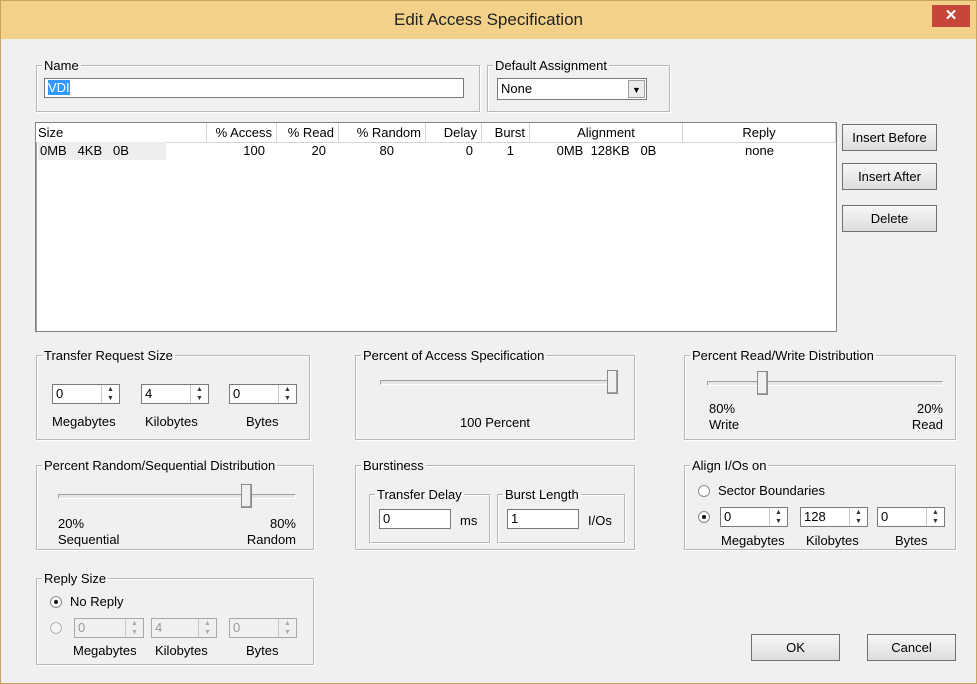 The image size is (977, 684). Describe the element at coordinates (543, 519) in the screenshot. I see `burst-length-input: 1` at that location.